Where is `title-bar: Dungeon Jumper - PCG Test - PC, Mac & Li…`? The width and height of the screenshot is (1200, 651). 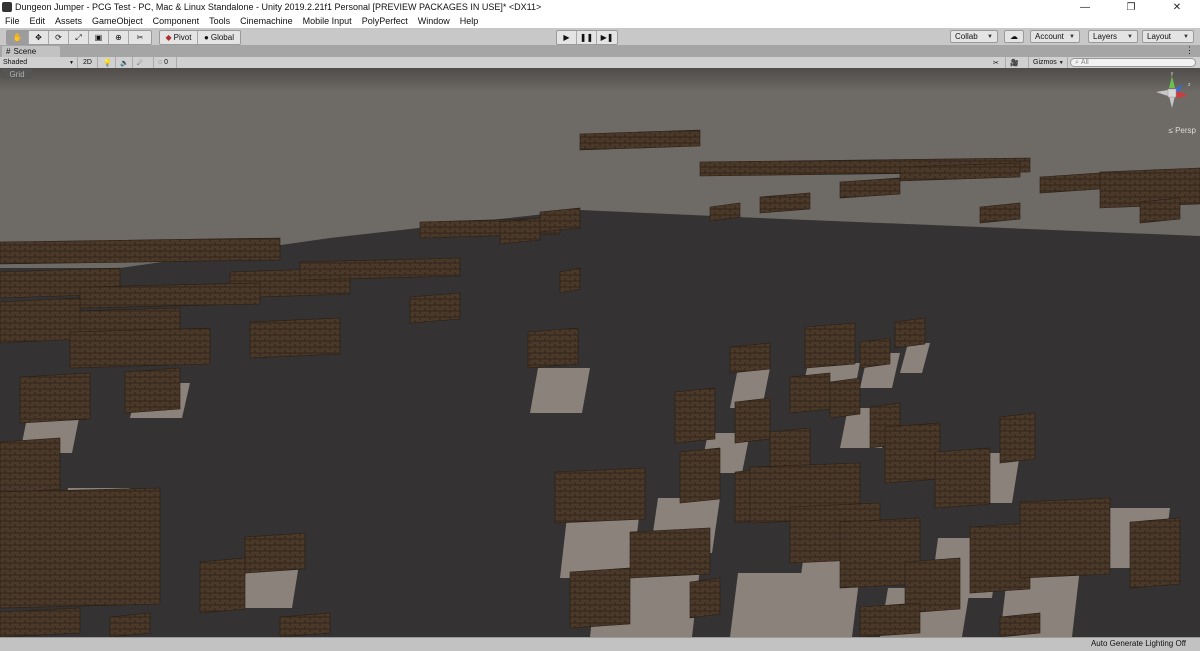 title-bar: Dungeon Jumper - PCG Test - PC, Mac & Li… is located at coordinates (600, 7).